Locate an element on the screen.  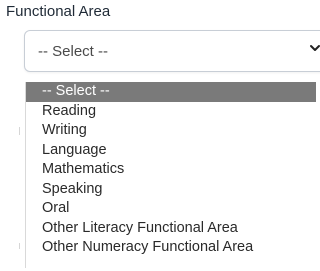
chevron-down-icon is located at coordinates (314, 48).